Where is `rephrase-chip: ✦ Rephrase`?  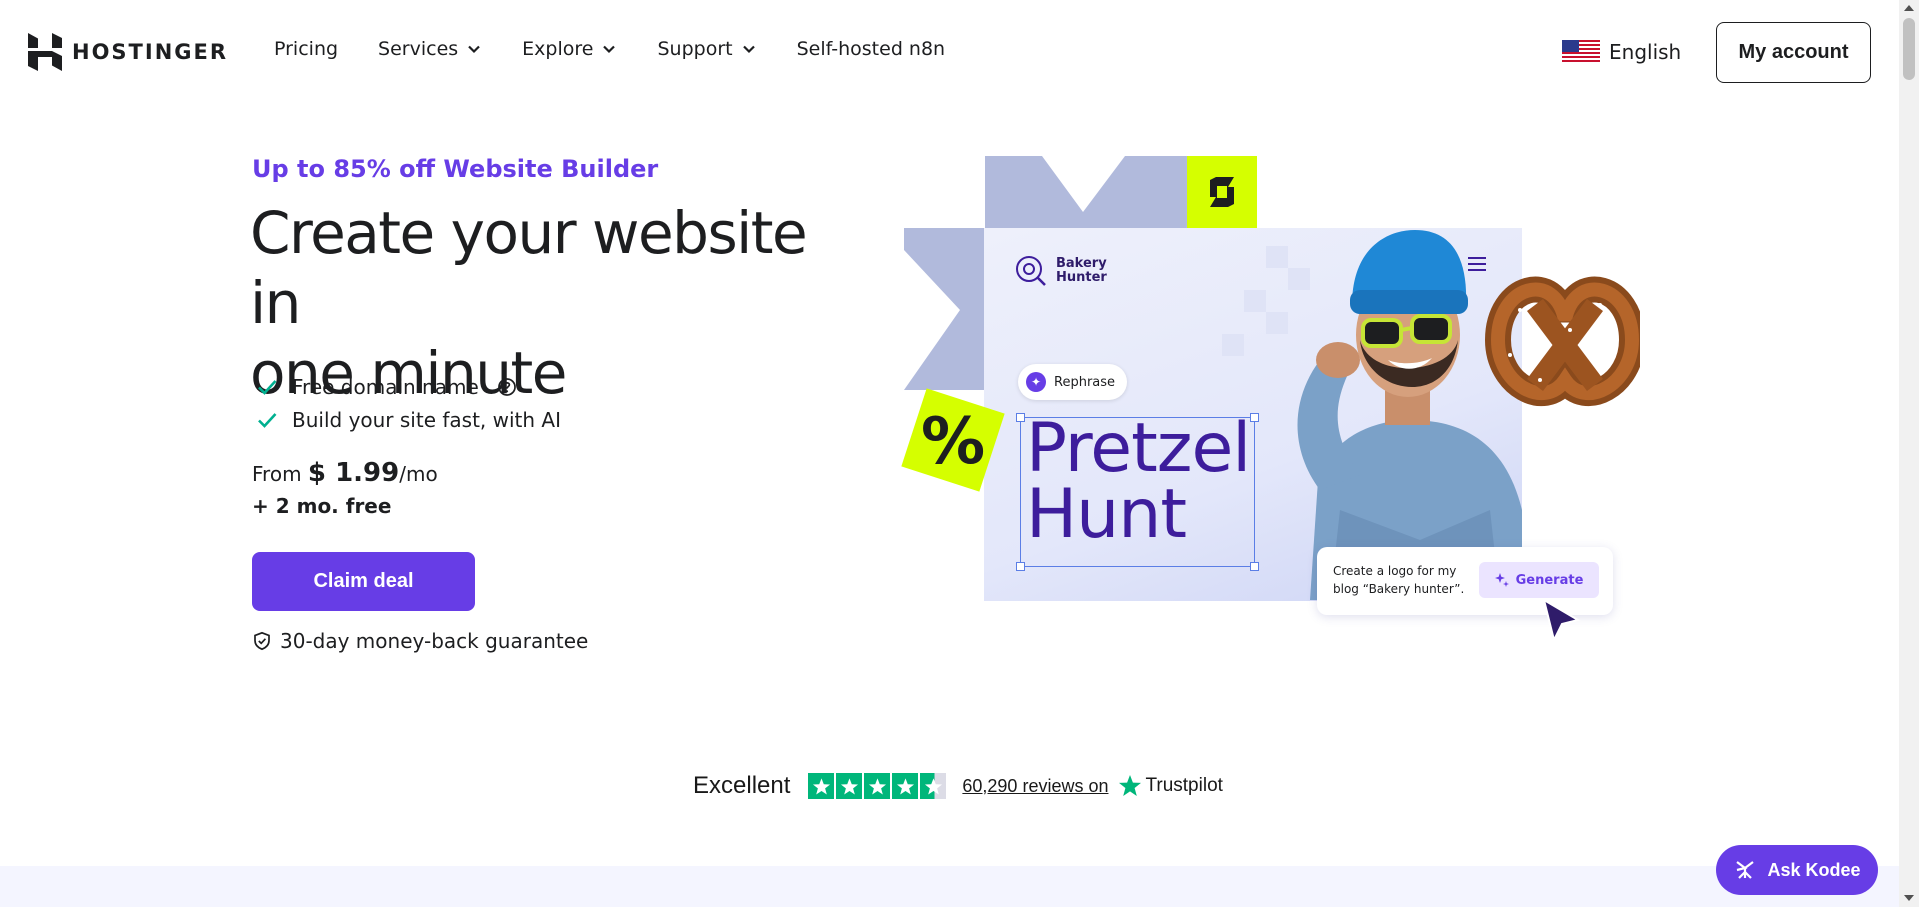 rephrase-chip: ✦ Rephrase is located at coordinates (1073, 382).